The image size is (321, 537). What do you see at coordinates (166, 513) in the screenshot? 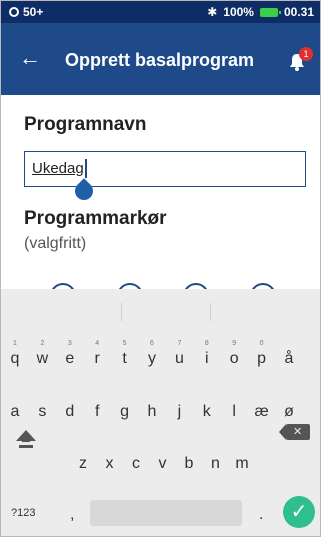
I see `space-key` at bounding box center [166, 513].